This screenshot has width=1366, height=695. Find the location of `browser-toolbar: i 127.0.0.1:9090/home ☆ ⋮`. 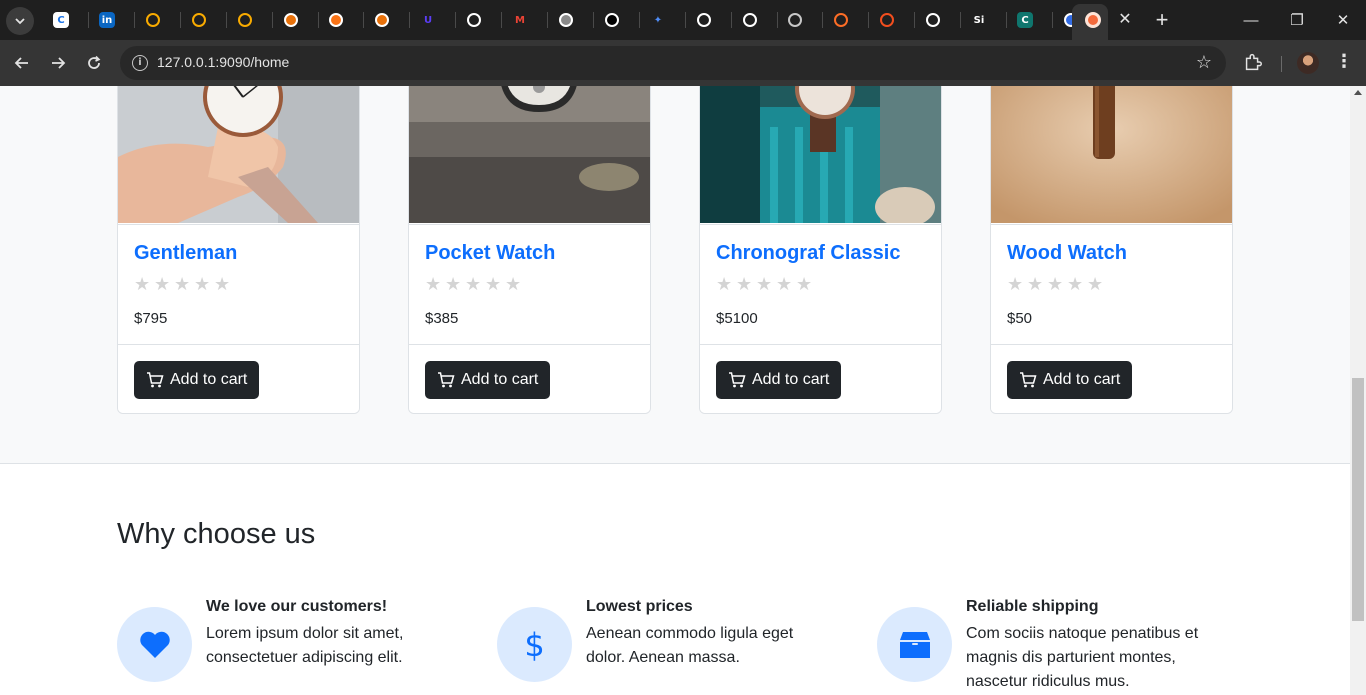

browser-toolbar: i 127.0.0.1:9090/home ☆ ⋮ is located at coordinates (683, 63).